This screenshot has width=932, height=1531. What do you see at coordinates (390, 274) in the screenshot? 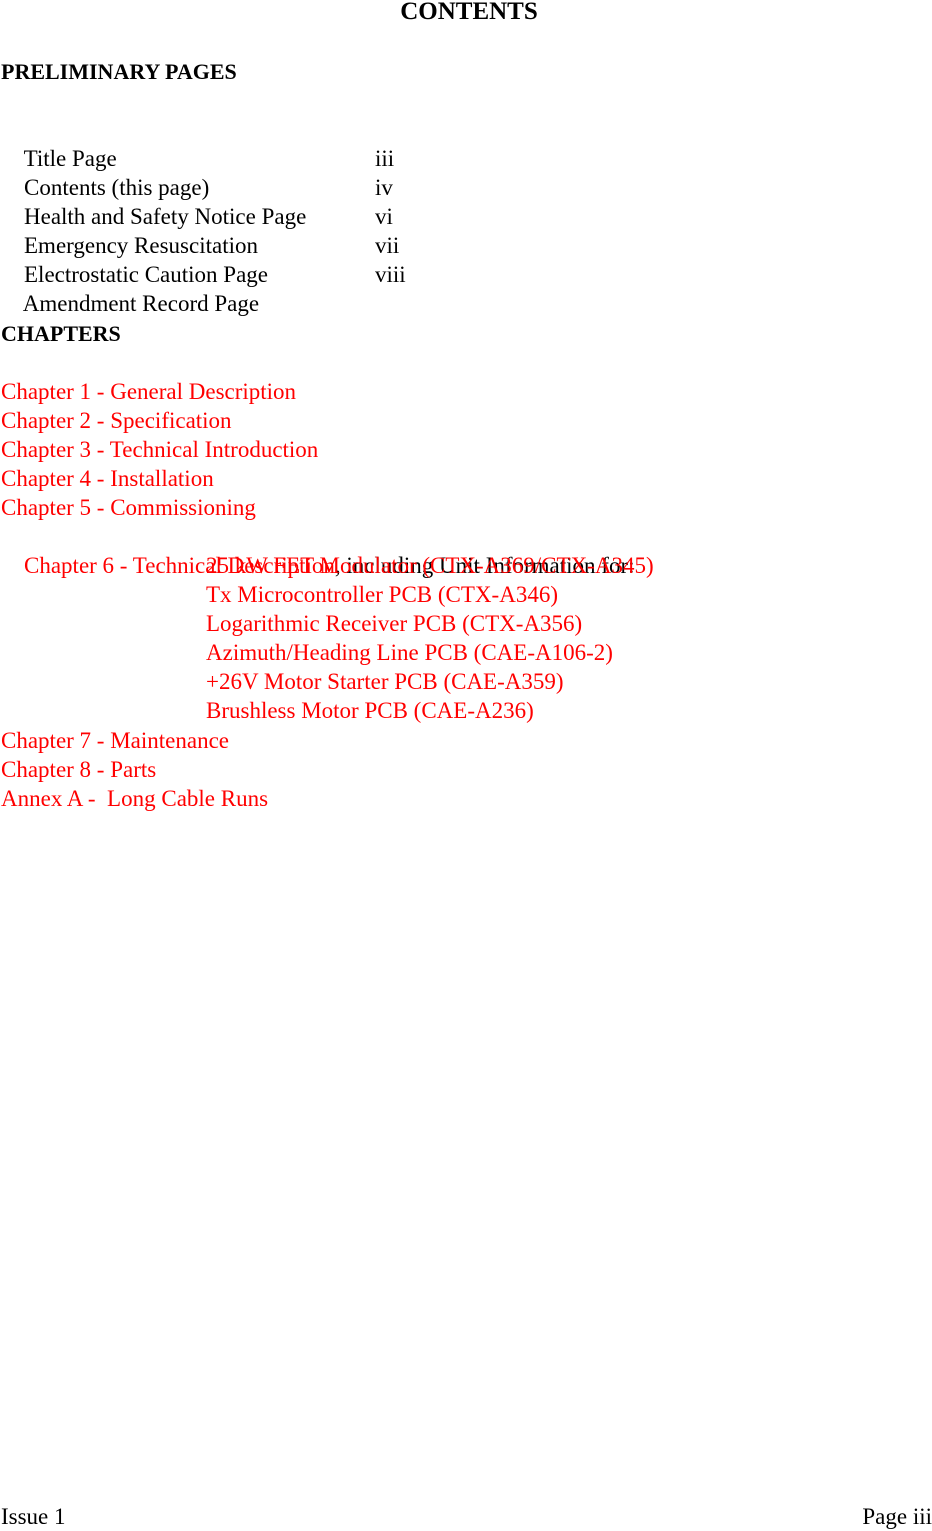
I see `prelim-item-page: viii` at bounding box center [390, 274].